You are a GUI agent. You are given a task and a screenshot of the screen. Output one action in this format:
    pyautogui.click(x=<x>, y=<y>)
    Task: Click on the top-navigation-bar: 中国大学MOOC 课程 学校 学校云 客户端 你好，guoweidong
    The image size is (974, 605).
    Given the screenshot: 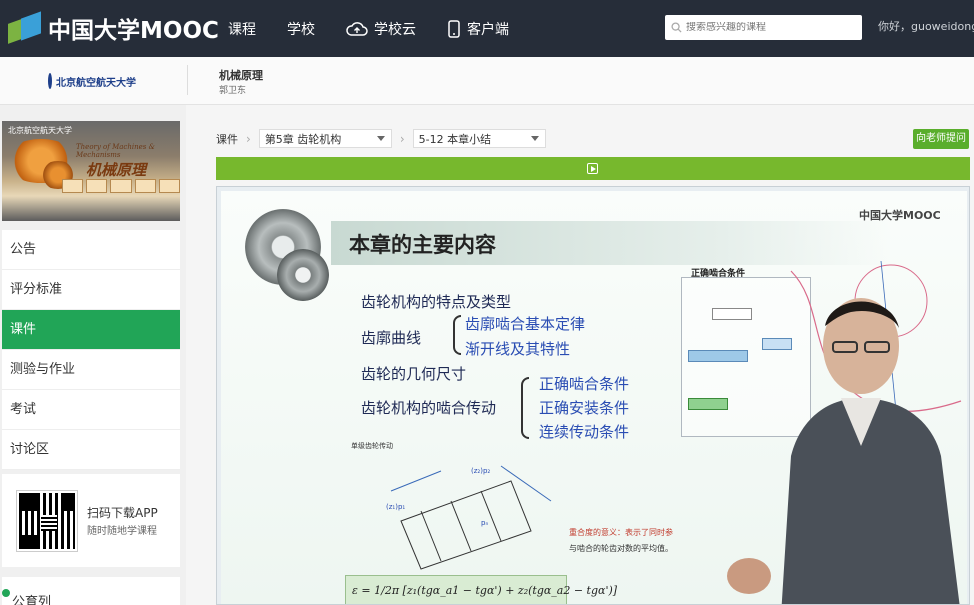 What is the action you would take?
    pyautogui.click(x=487, y=28)
    